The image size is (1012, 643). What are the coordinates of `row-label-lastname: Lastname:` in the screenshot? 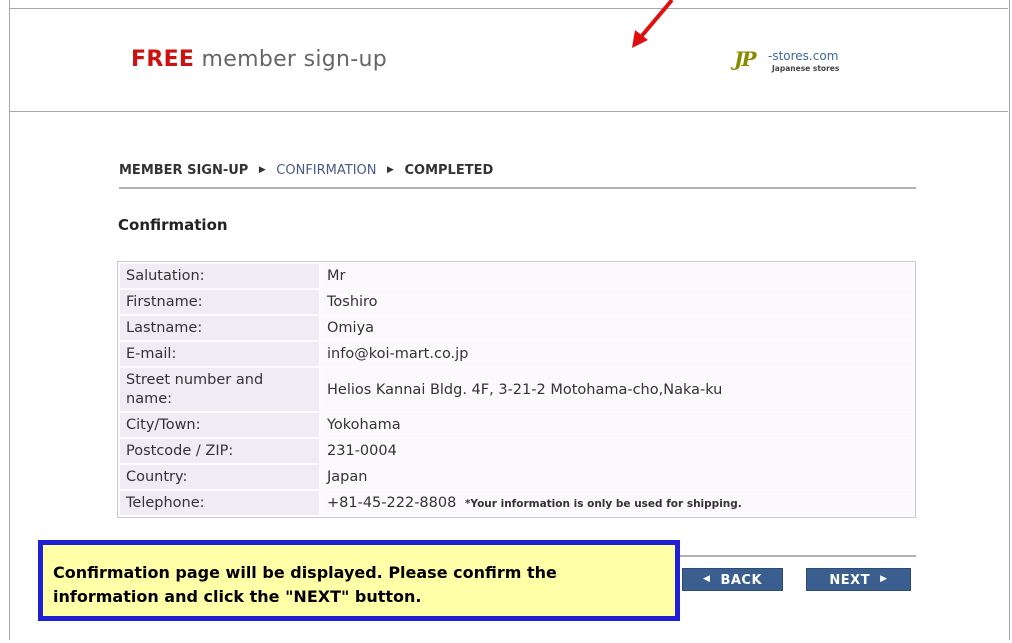 It's located at (219, 328).